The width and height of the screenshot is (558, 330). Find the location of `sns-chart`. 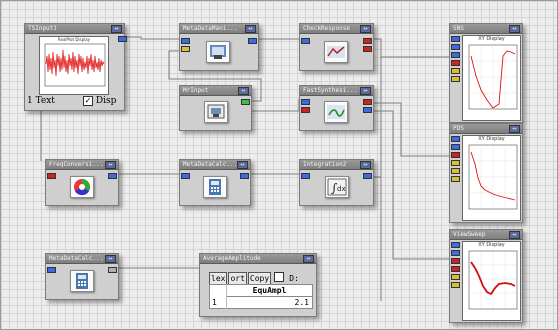

sns-chart is located at coordinates (493, 77).